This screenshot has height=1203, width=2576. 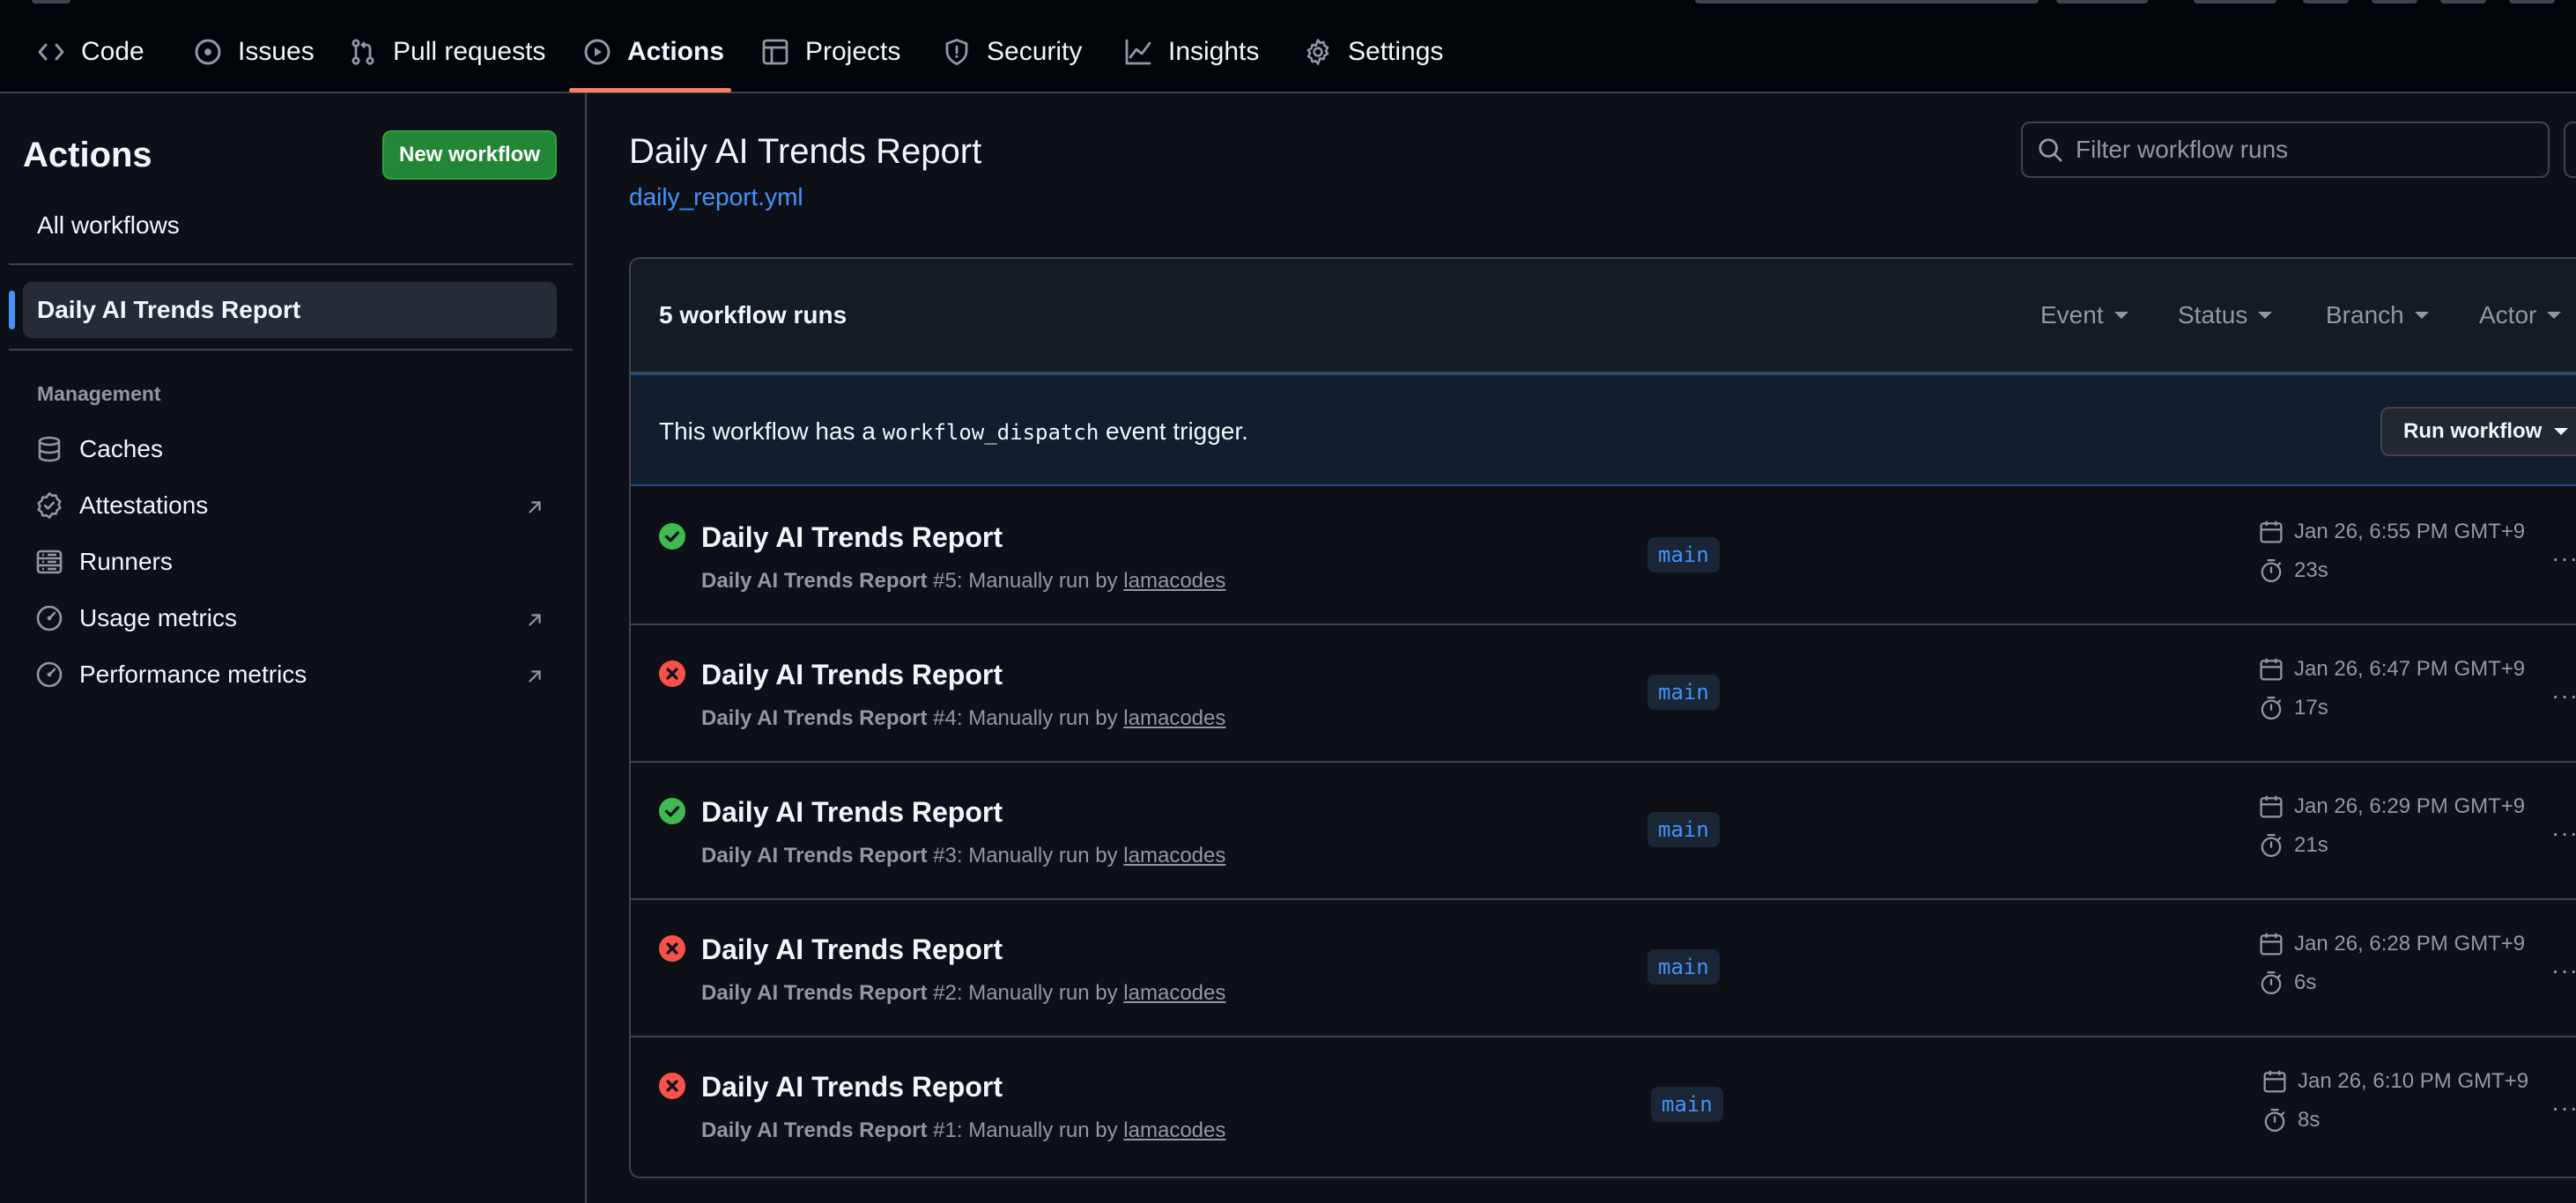 What do you see at coordinates (2311, 845) in the screenshot?
I see `run-duration-text: 21s` at bounding box center [2311, 845].